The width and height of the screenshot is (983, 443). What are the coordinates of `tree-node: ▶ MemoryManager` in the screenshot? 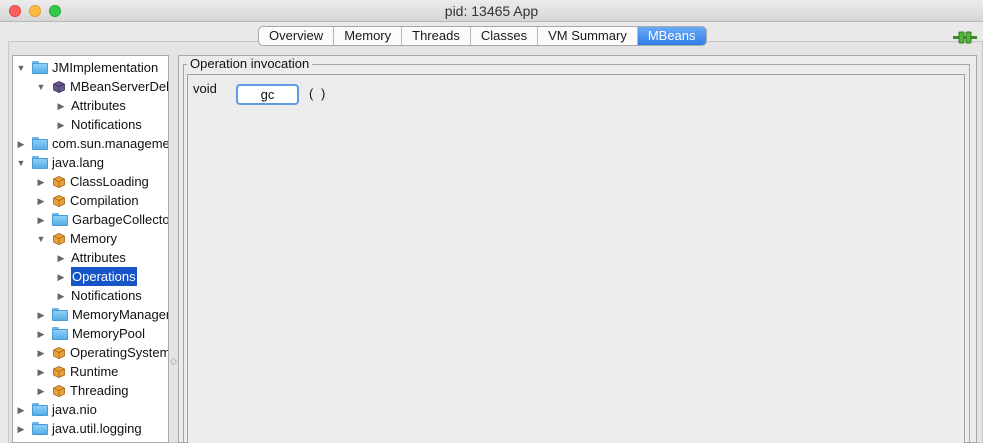 It's located at (90, 314).